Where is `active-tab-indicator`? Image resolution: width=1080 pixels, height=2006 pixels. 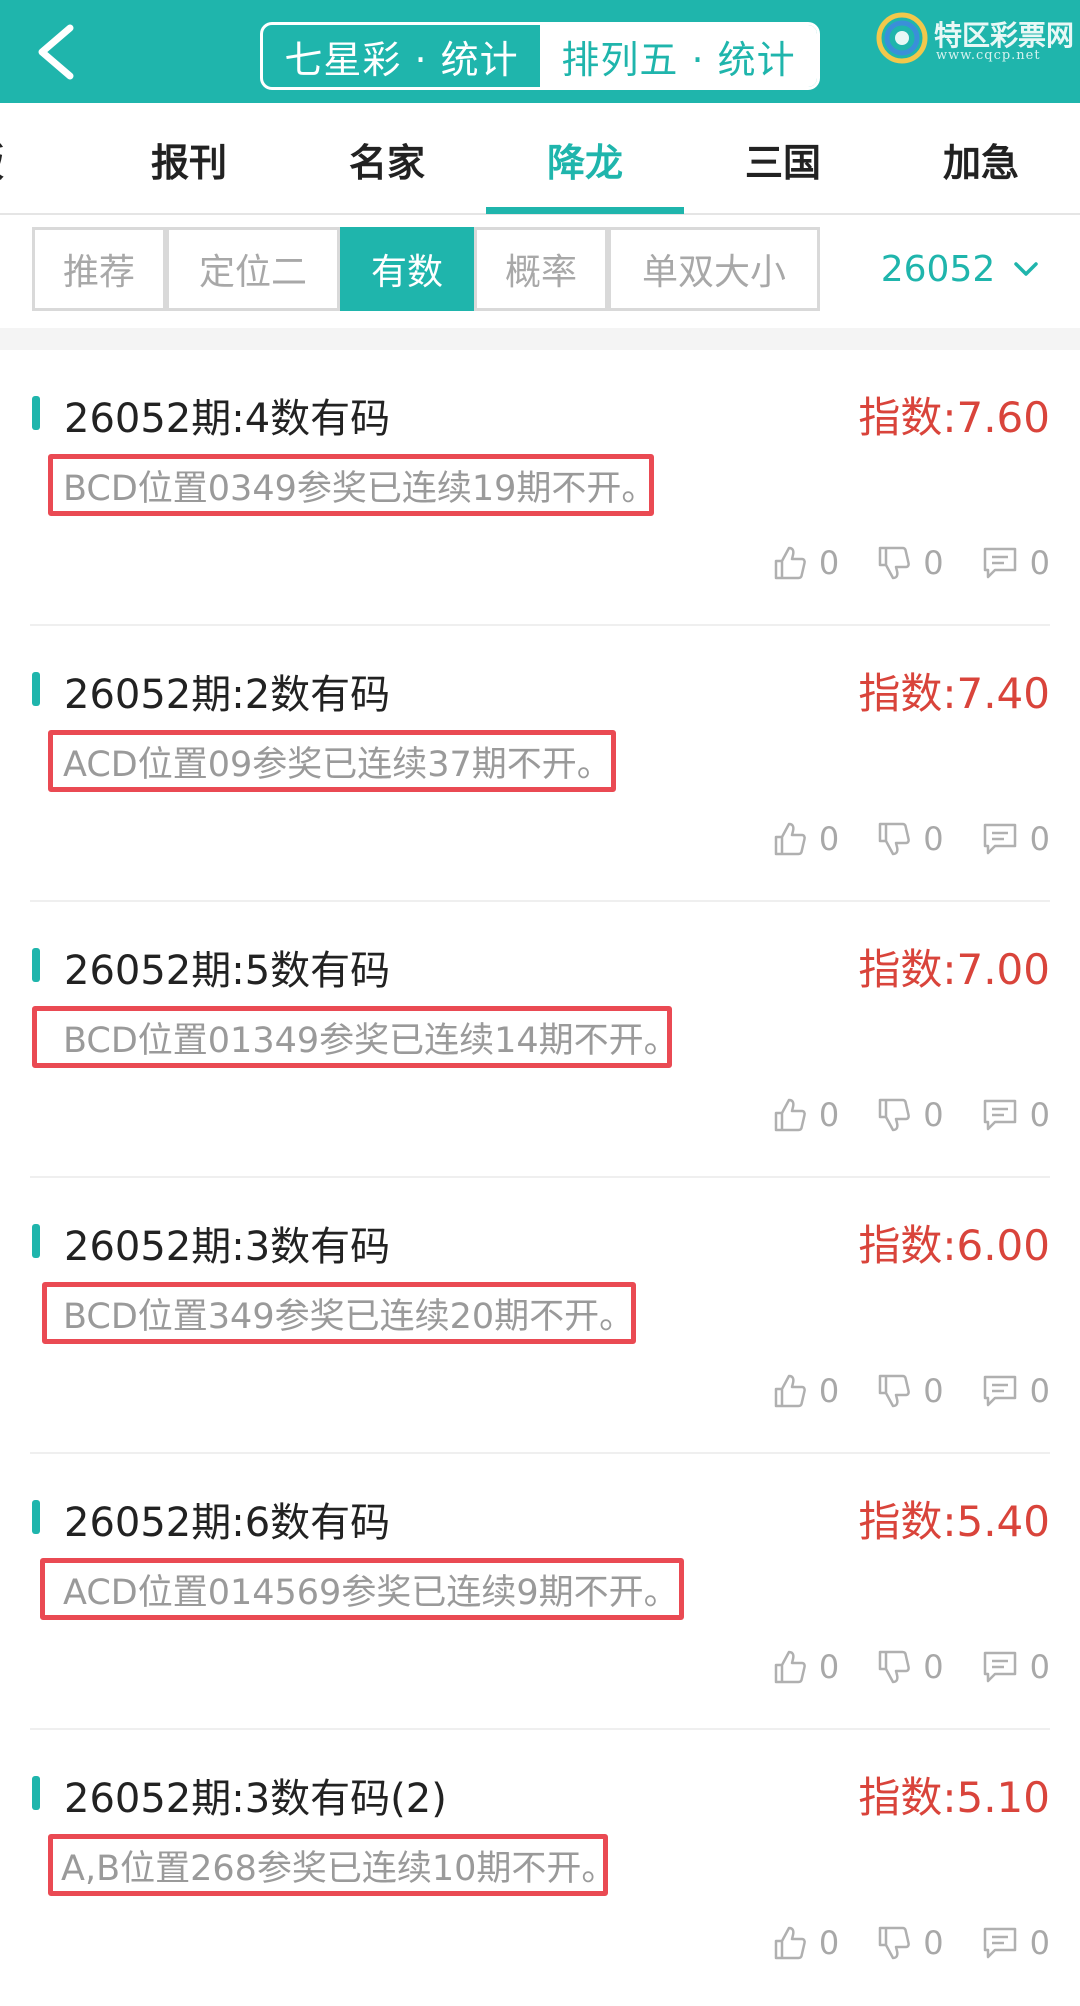
active-tab-indicator is located at coordinates (585, 210).